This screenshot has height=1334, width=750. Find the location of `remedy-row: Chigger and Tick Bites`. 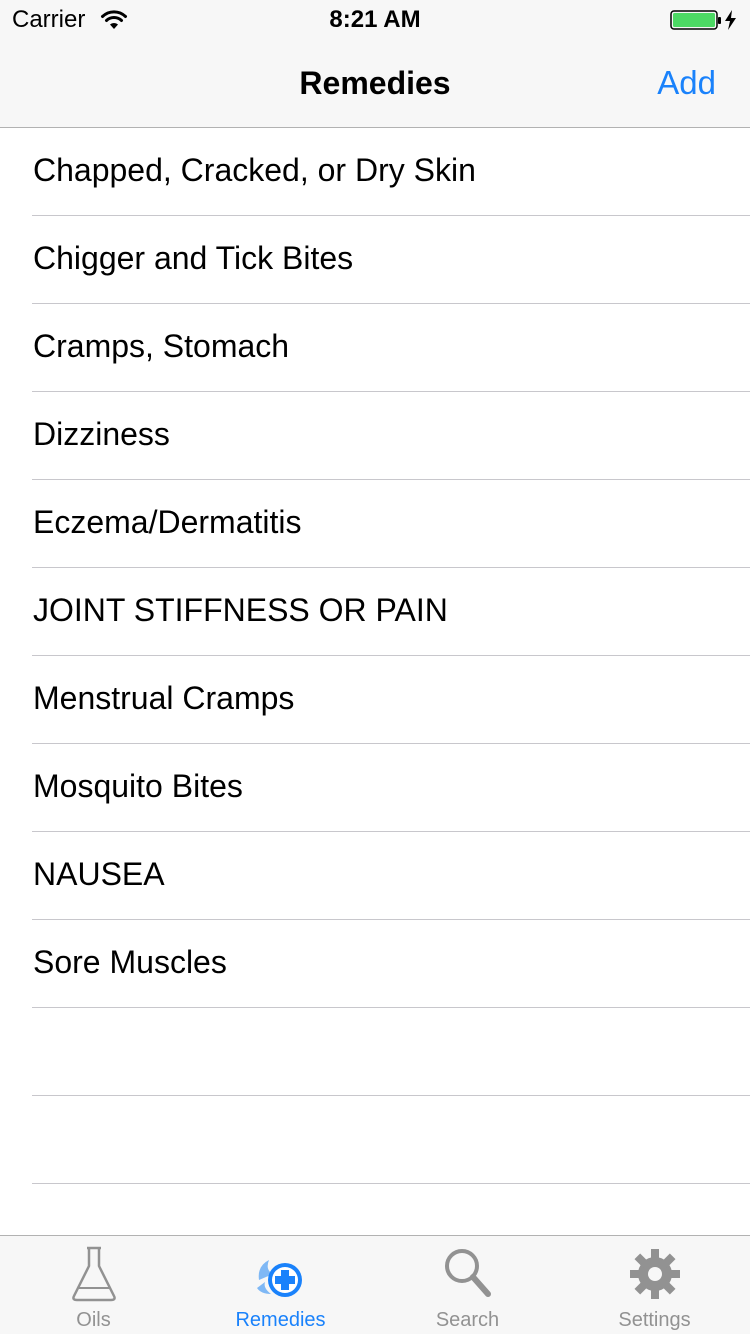

remedy-row: Chigger and Tick Bites is located at coordinates (375, 260).